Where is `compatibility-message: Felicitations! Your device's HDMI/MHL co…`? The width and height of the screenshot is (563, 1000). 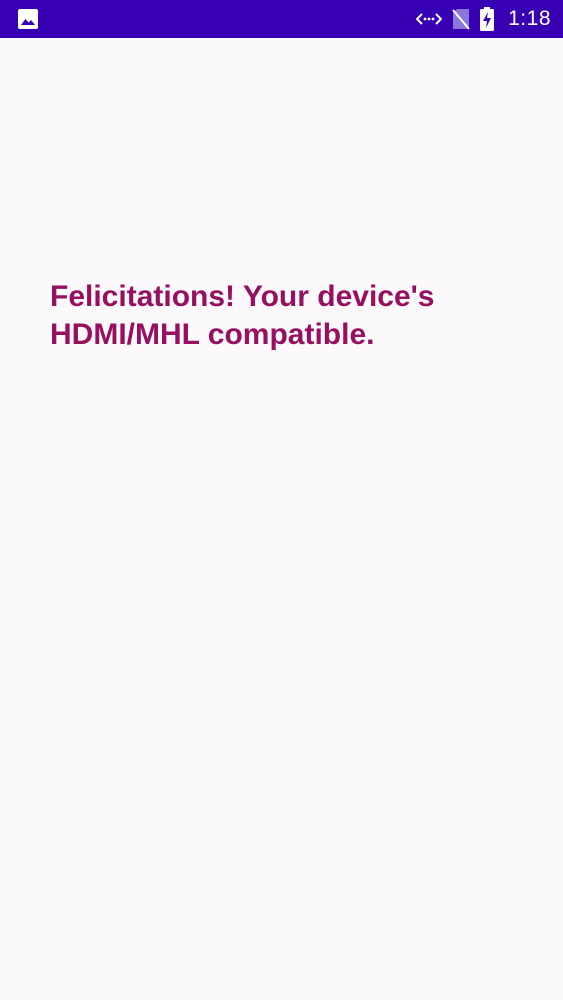 compatibility-message: Felicitations! Your device's HDMI/MHL co… is located at coordinates (242, 315).